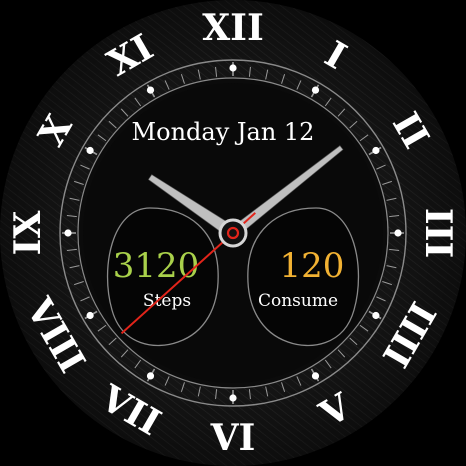  Describe the element at coordinates (233, 438) in the screenshot. I see `numeral-vi: VI` at that location.